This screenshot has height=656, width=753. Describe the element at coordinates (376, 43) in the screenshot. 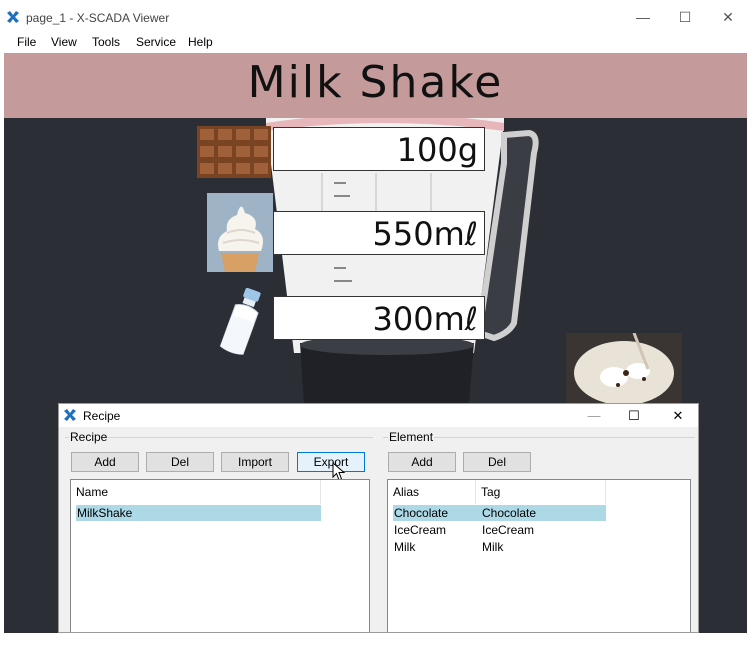

I see `menu-bar: File View Tools Service Help` at that location.